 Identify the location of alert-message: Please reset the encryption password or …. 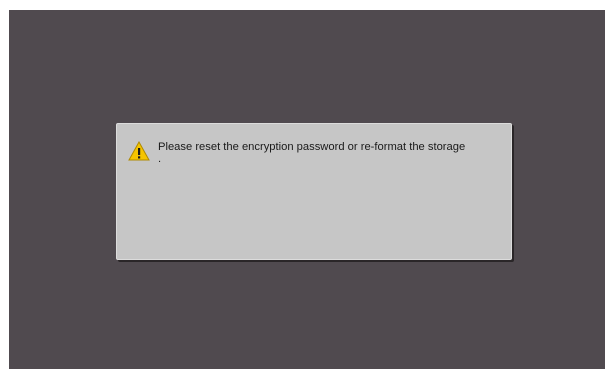
(333, 153).